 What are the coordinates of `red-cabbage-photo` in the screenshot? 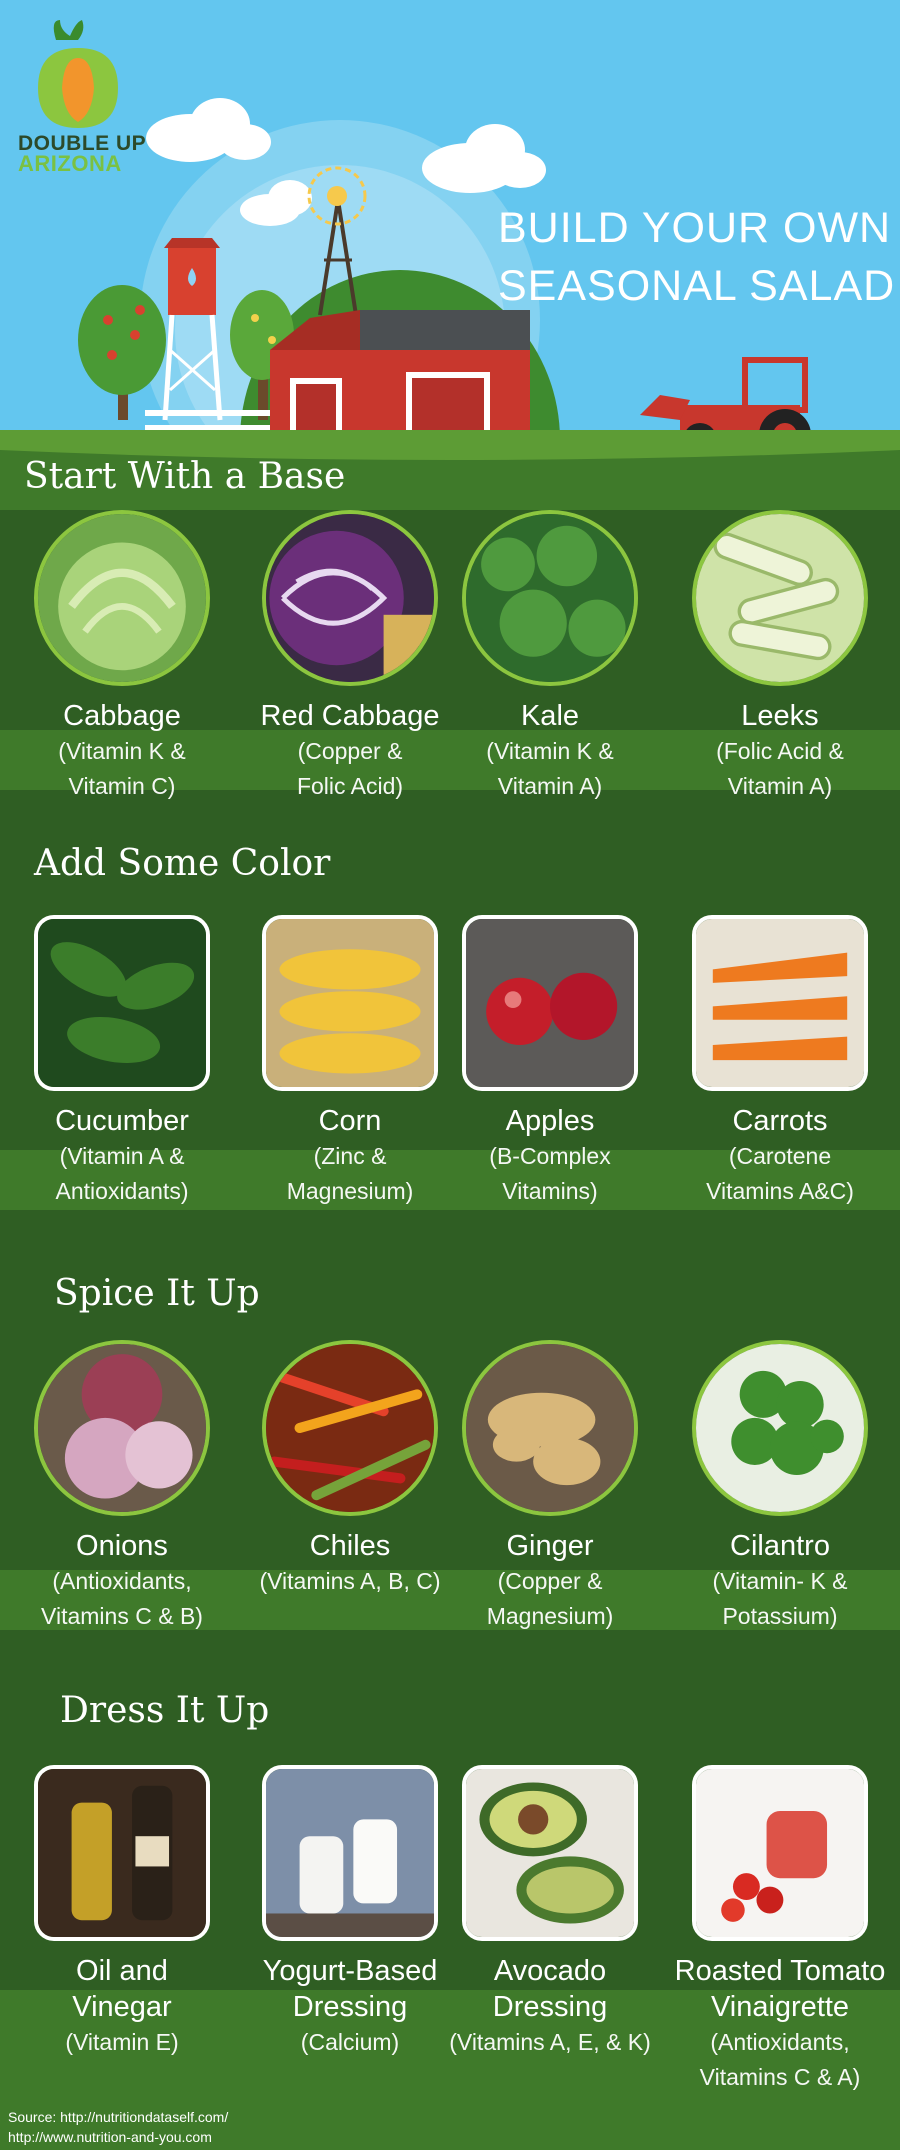 It's located at (350, 598).